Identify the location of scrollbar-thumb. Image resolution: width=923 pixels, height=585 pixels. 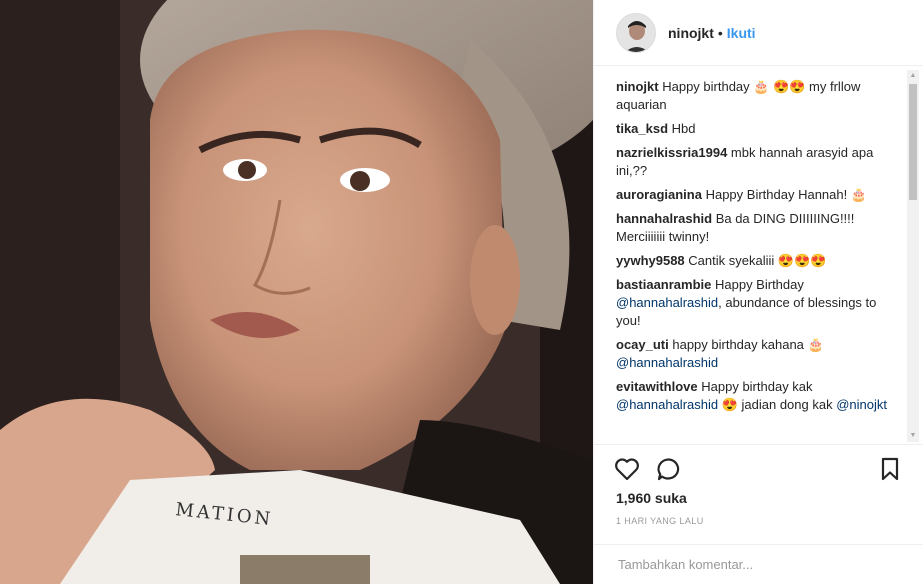
(913, 142).